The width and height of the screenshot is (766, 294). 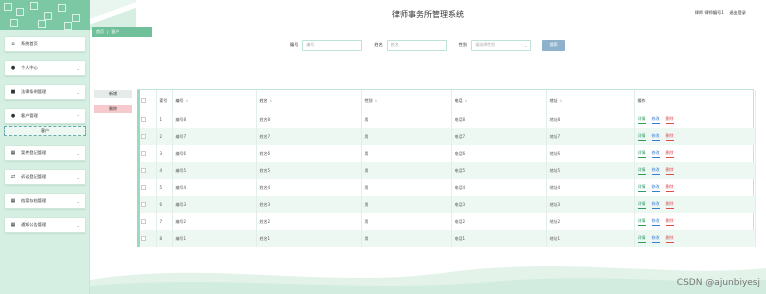 What do you see at coordinates (416, 45) in the screenshot?
I see `name-input: 姓名` at bounding box center [416, 45].